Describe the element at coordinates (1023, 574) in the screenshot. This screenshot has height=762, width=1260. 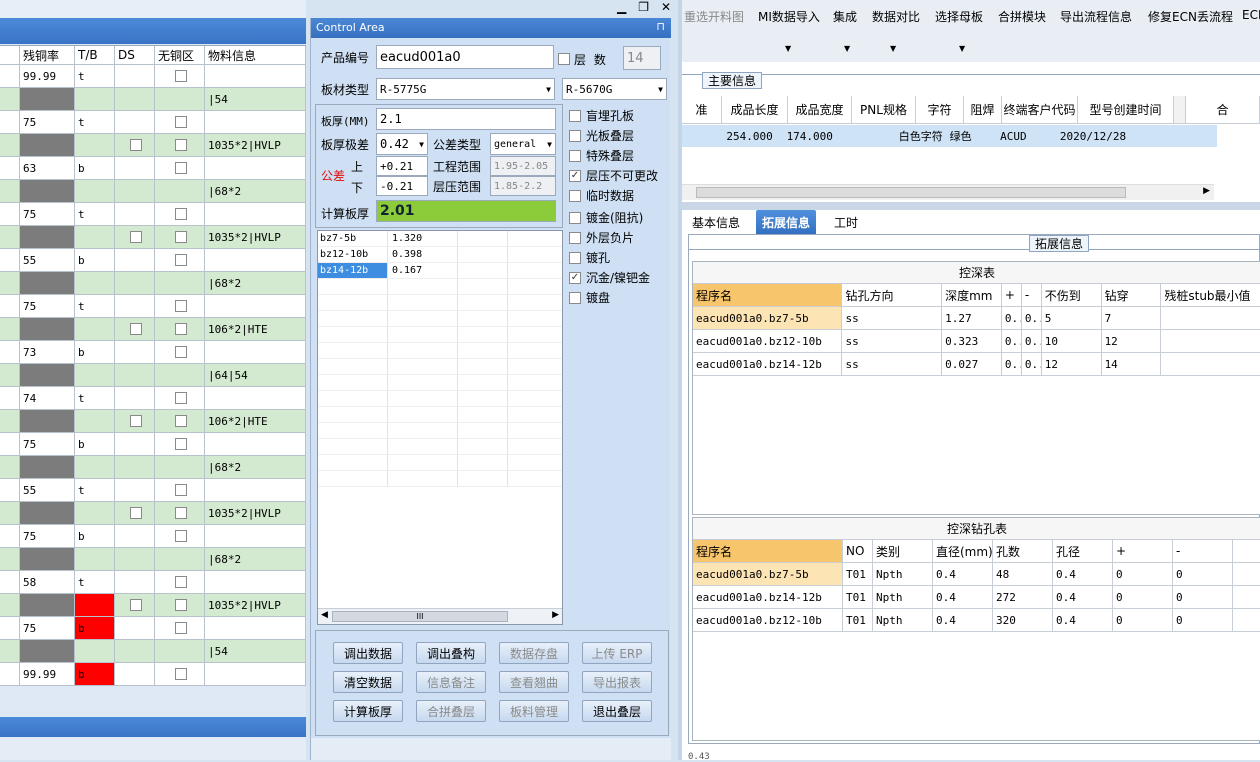
I see `table-cell: 48` at that location.